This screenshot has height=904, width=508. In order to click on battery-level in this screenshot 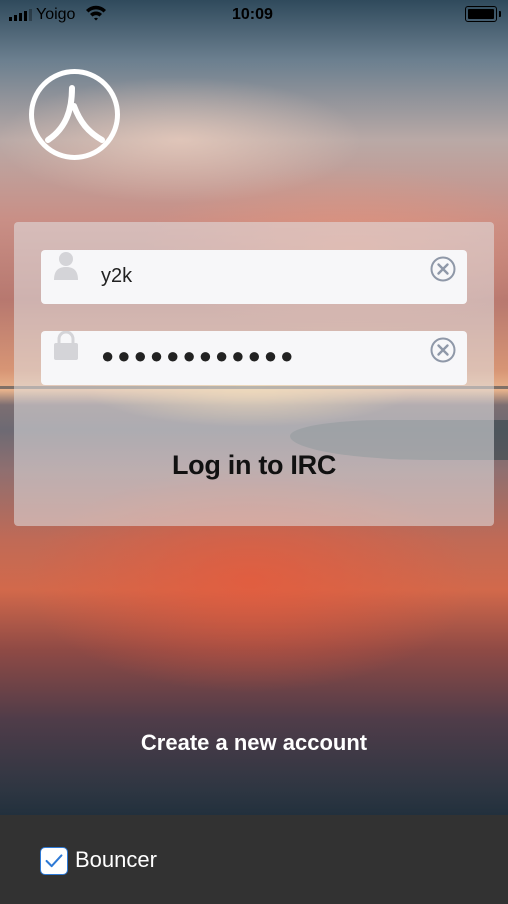, I will do `click(481, 14)`.